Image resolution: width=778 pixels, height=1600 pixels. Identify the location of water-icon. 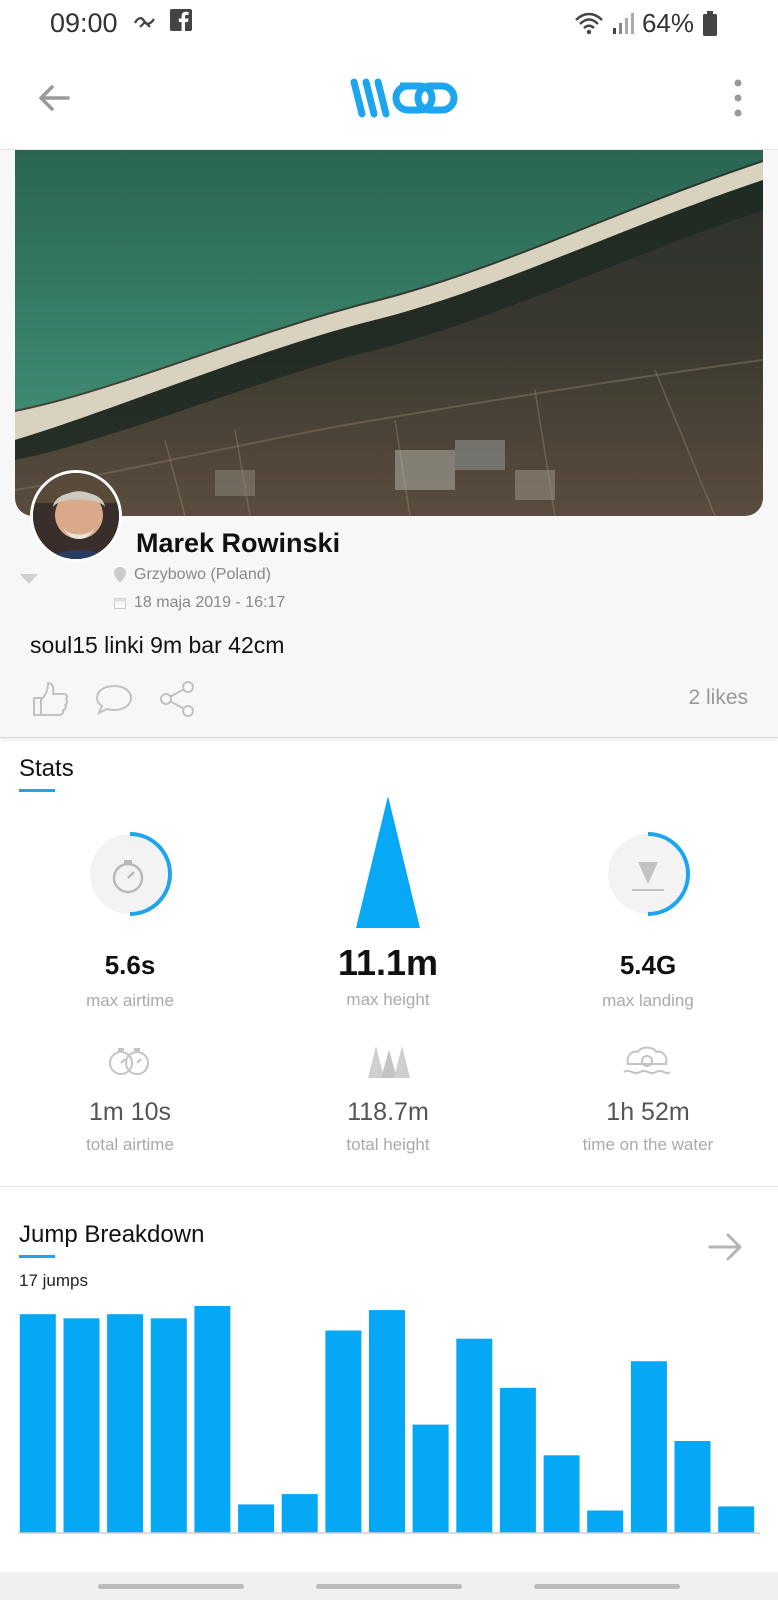
(647, 1060).